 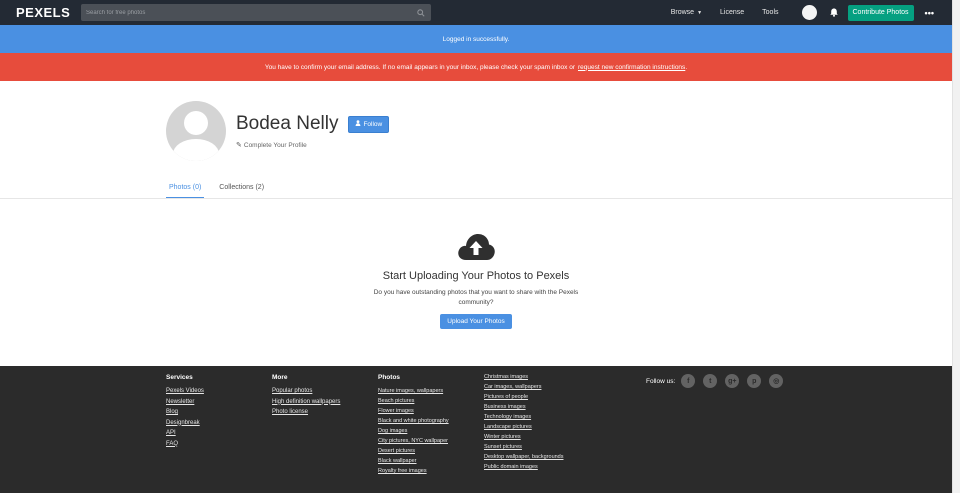 I want to click on follow-button: Follow, so click(x=369, y=124).